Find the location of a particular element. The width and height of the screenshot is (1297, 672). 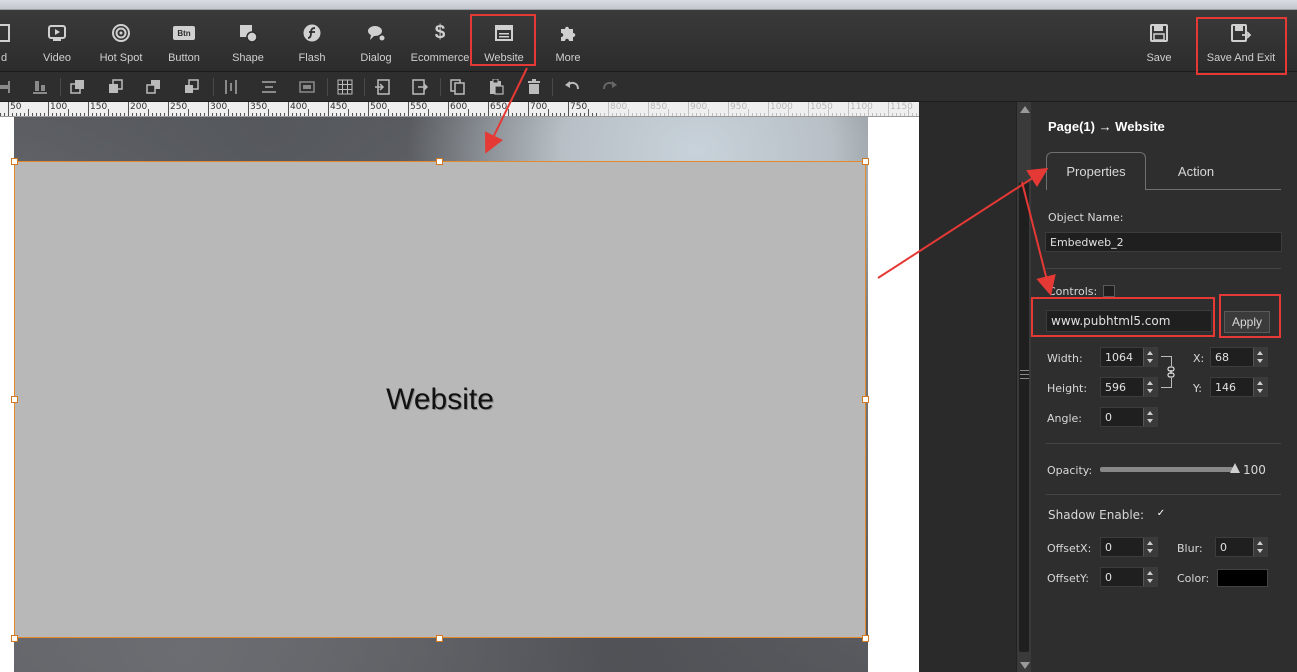

copy-icon is located at coordinates (458, 87).